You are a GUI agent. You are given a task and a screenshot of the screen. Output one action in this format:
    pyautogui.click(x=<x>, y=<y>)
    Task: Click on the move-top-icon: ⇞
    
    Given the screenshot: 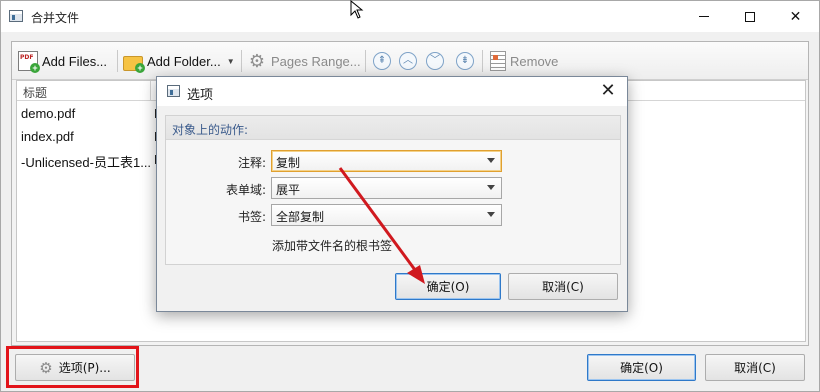 What is the action you would take?
    pyautogui.click(x=382, y=61)
    